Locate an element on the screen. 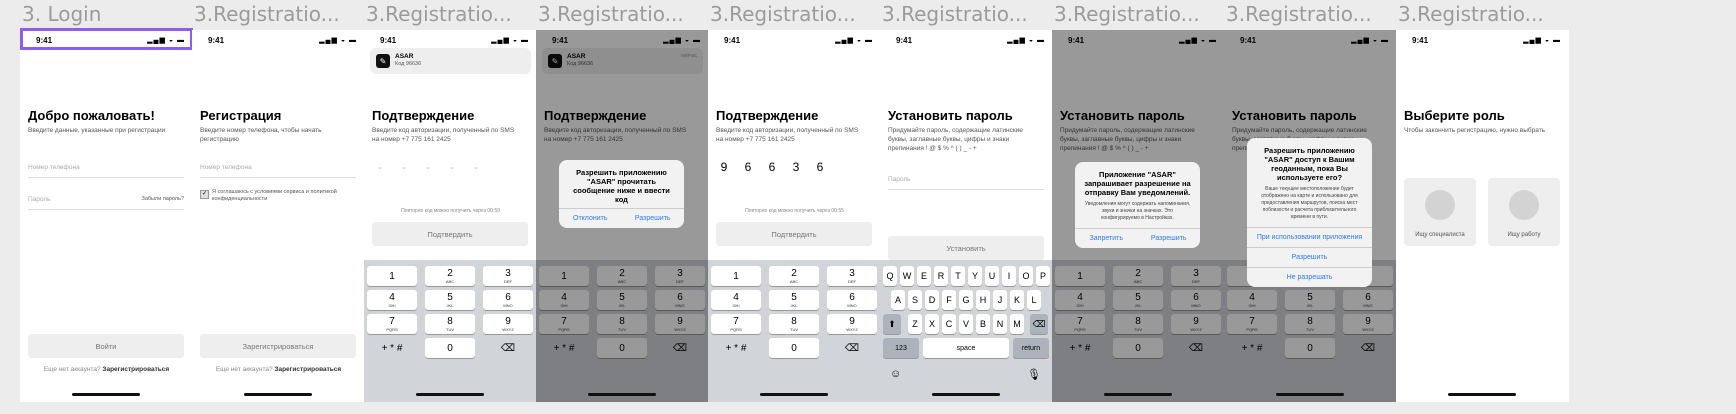 This screenshot has width=1736, height=414. password-field: Пароль Забыли пароль? is located at coordinates (106, 203).